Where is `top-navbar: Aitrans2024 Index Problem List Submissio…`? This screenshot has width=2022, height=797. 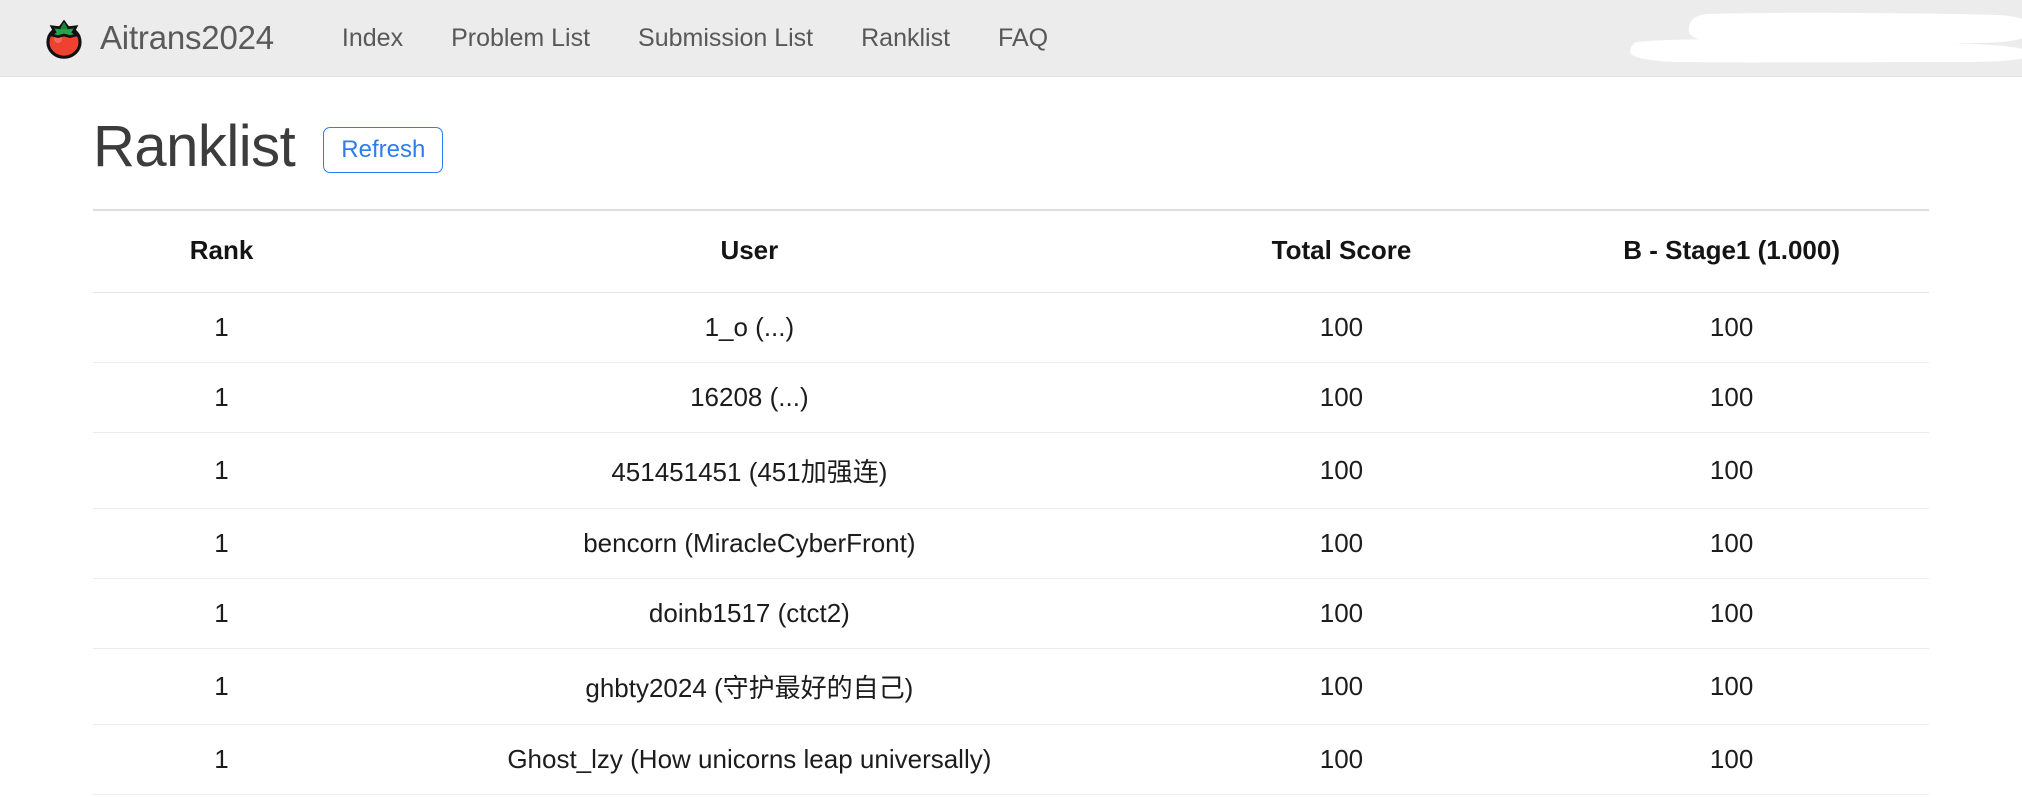 top-navbar: Aitrans2024 Index Problem List Submissio… is located at coordinates (1011, 38).